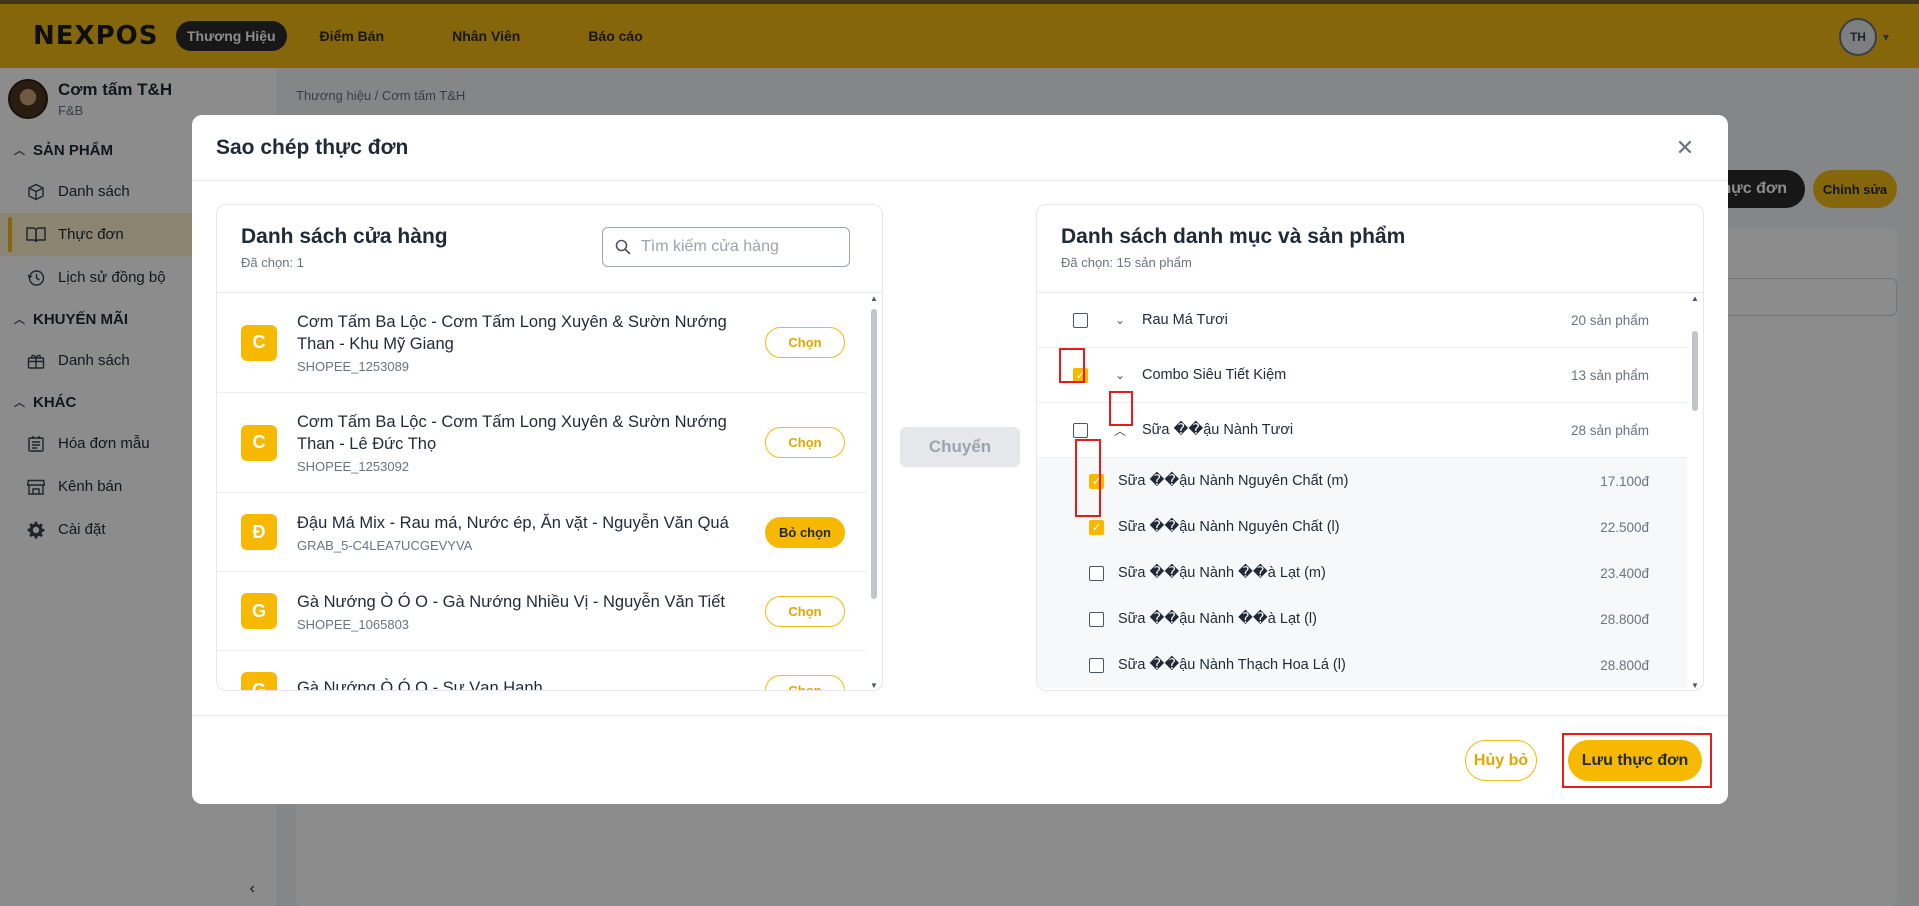 The image size is (1919, 906). Describe the element at coordinates (1362, 665) in the screenshot. I see `product-row: Sữa ��ậu Nành Thạch Hoa Lá (l) 28.800đ` at that location.